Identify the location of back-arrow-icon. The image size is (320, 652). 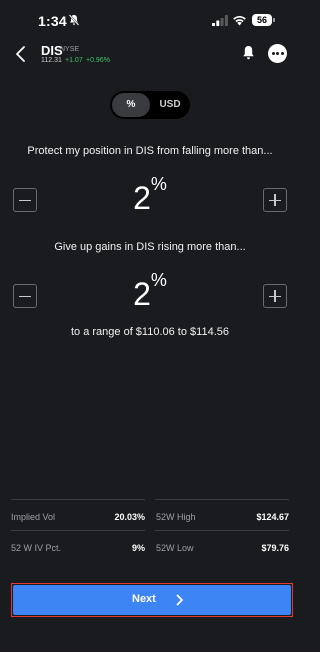
(21, 54).